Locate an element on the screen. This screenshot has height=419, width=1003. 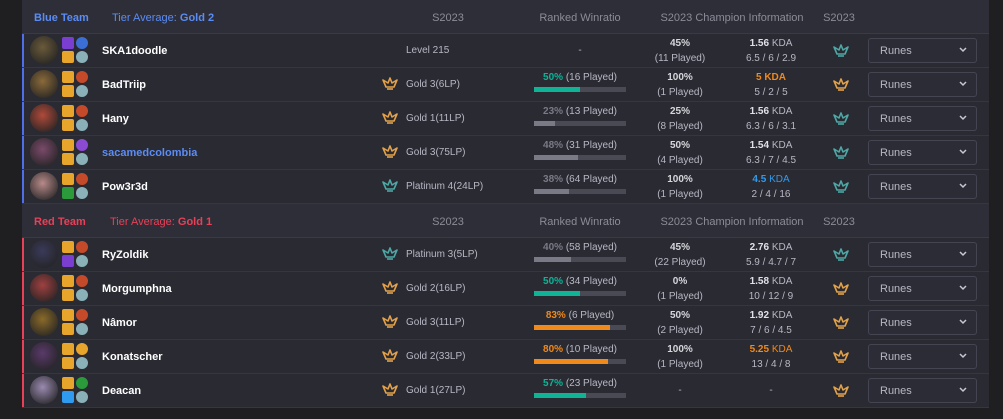
player-name: Hany is located at coordinates (115, 119).